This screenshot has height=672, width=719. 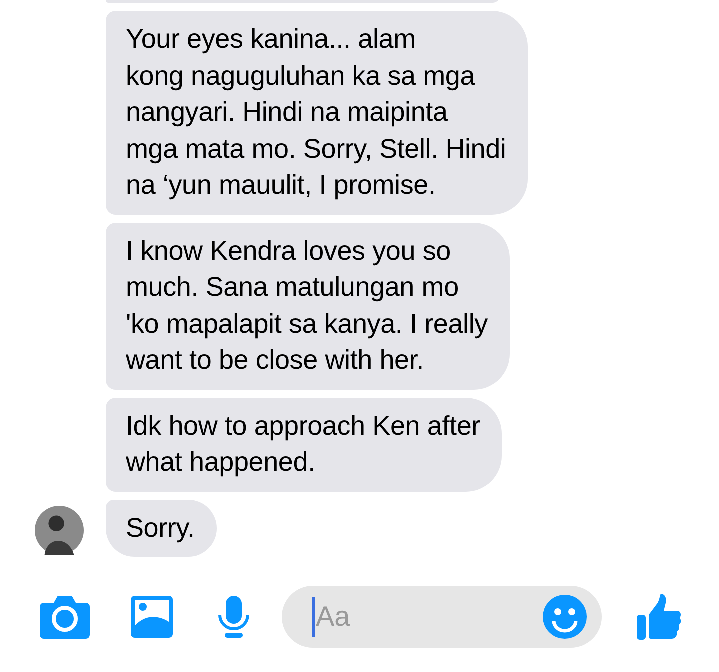 I want to click on message-bubble: Sorry., so click(x=161, y=528).